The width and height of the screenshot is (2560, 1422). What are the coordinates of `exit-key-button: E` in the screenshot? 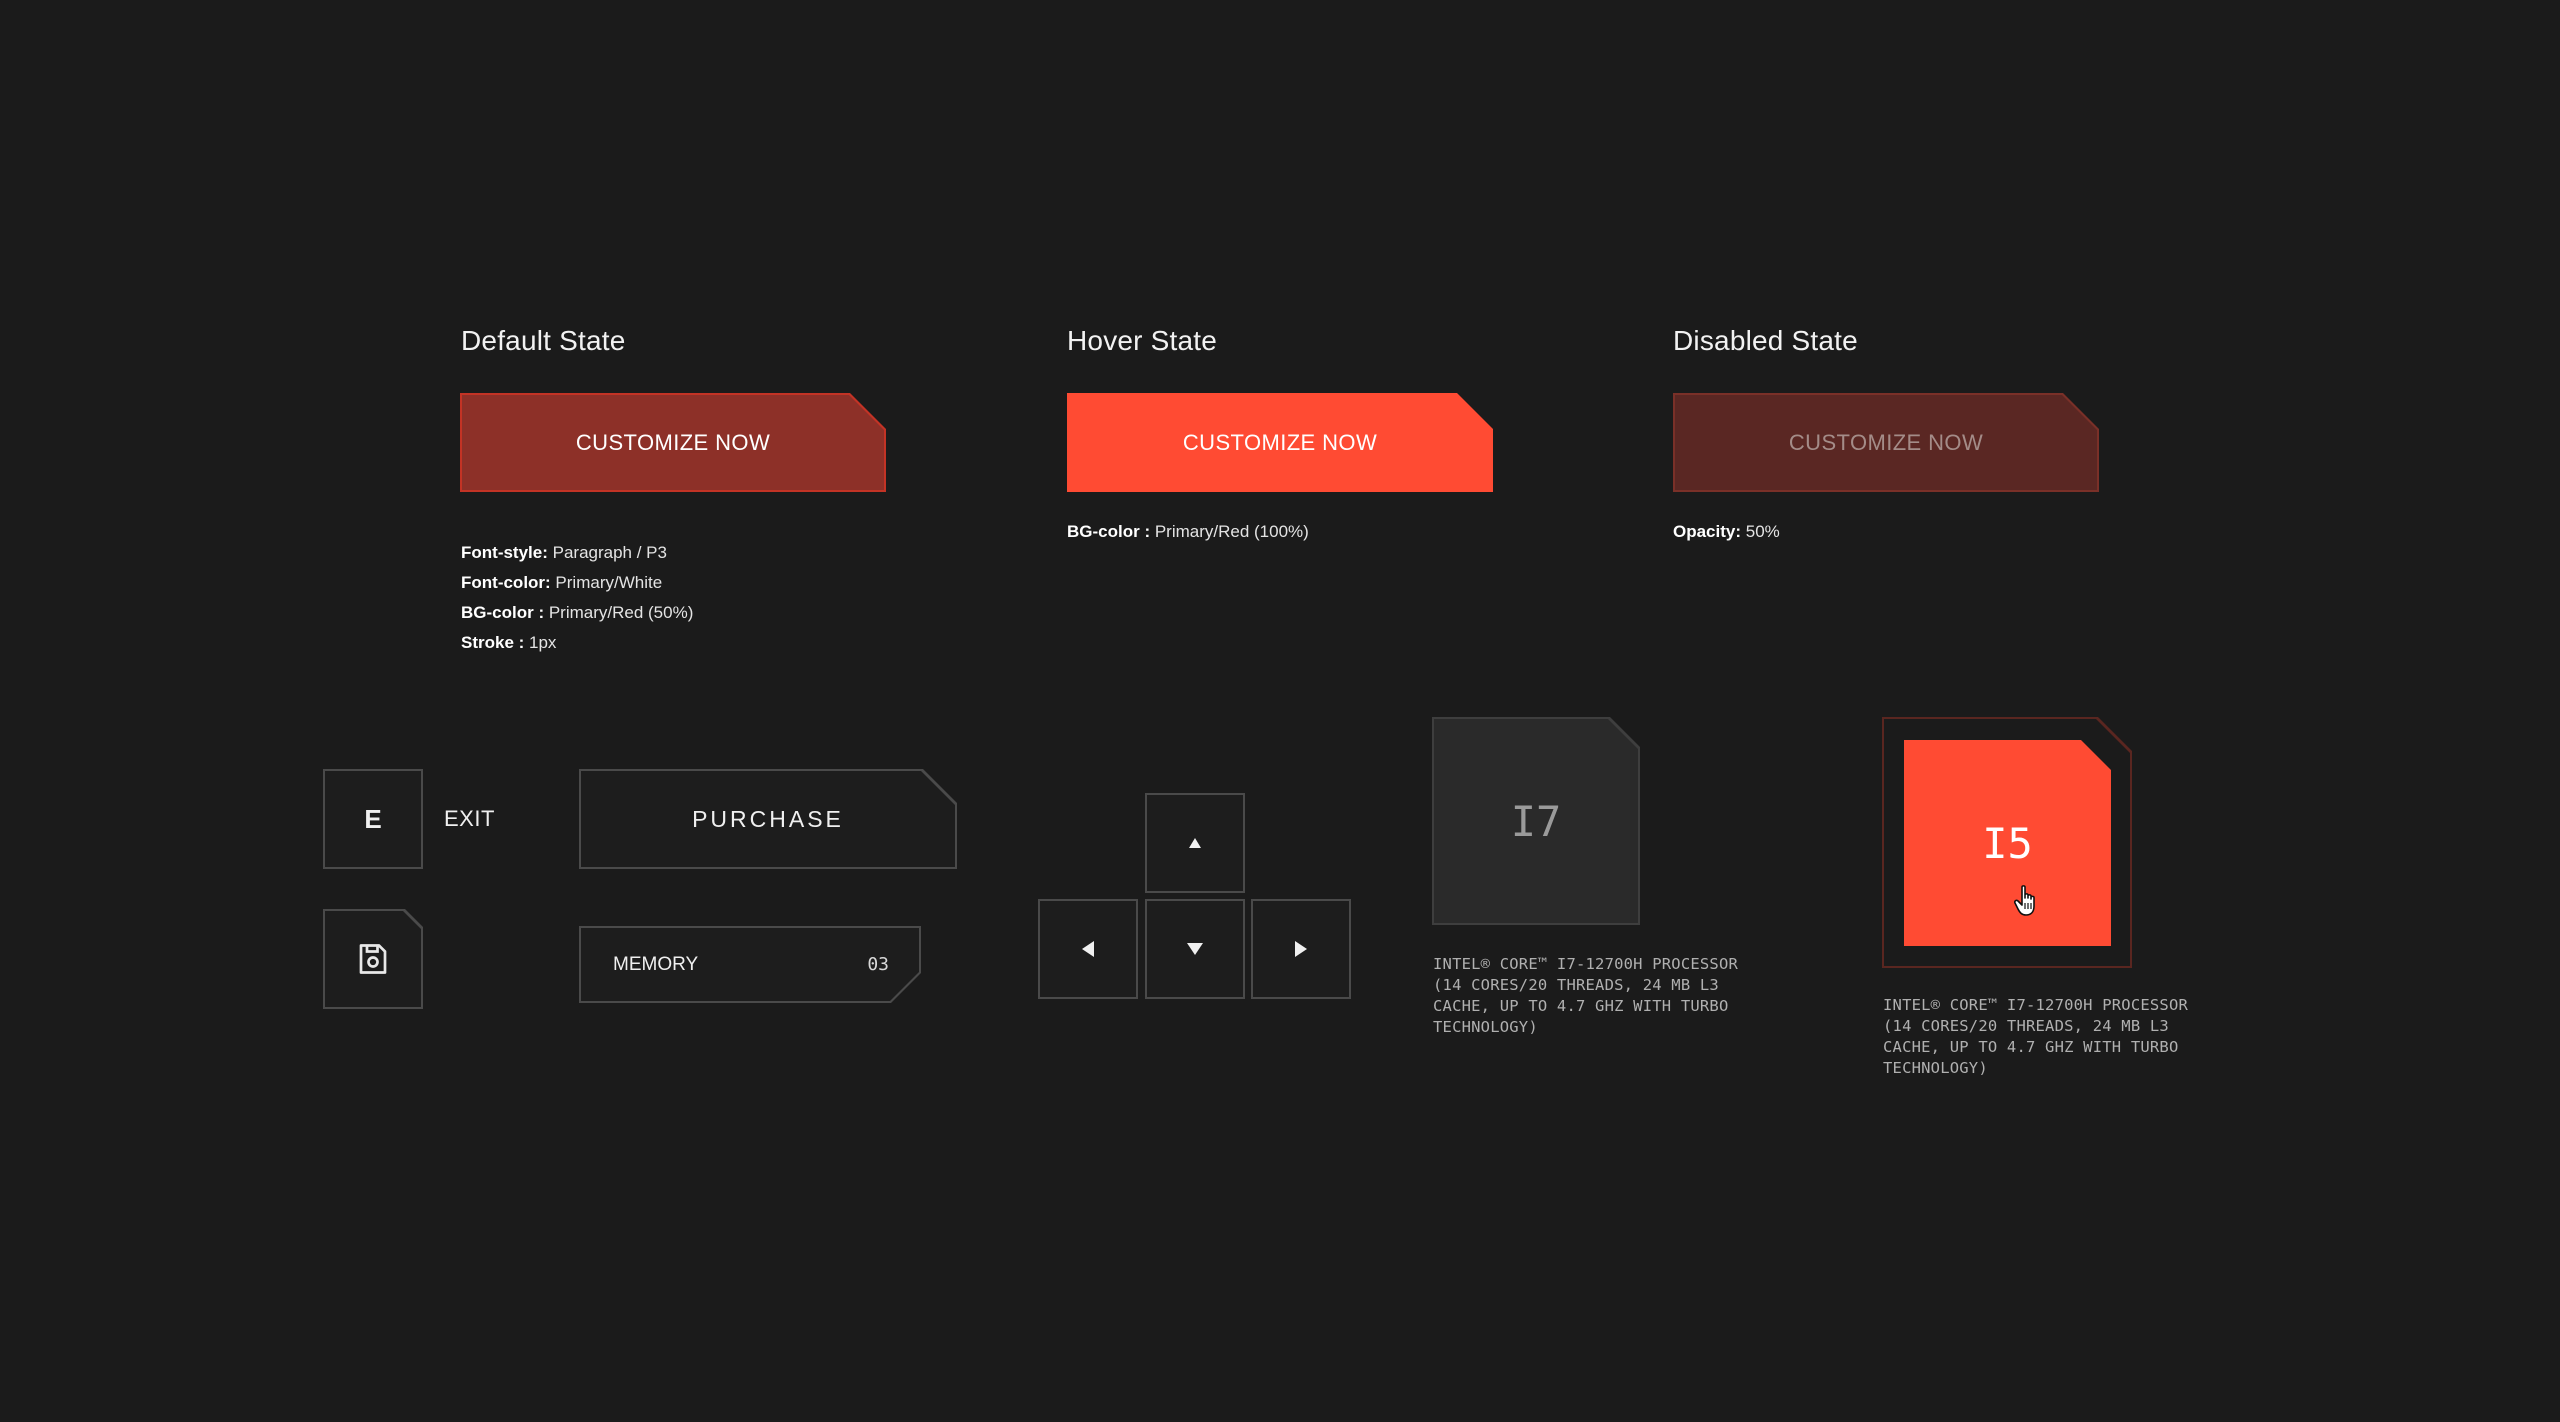 It's located at (373, 819).